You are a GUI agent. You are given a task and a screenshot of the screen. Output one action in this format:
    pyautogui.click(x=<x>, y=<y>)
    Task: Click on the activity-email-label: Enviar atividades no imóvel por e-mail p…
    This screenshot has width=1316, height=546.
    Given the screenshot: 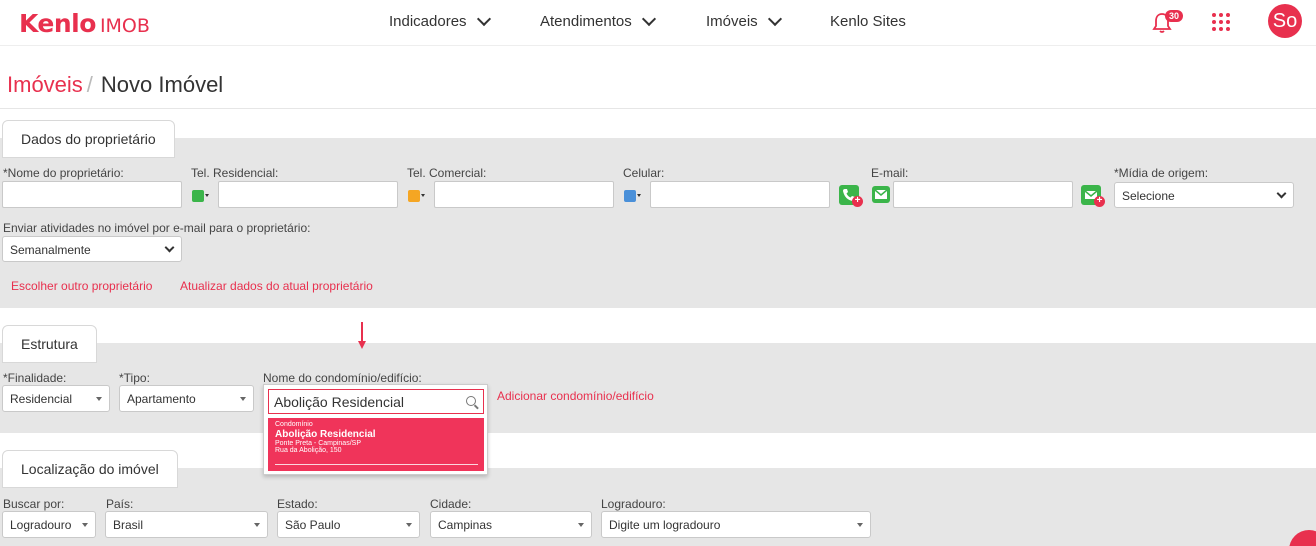 What is the action you would take?
    pyautogui.click(x=157, y=228)
    